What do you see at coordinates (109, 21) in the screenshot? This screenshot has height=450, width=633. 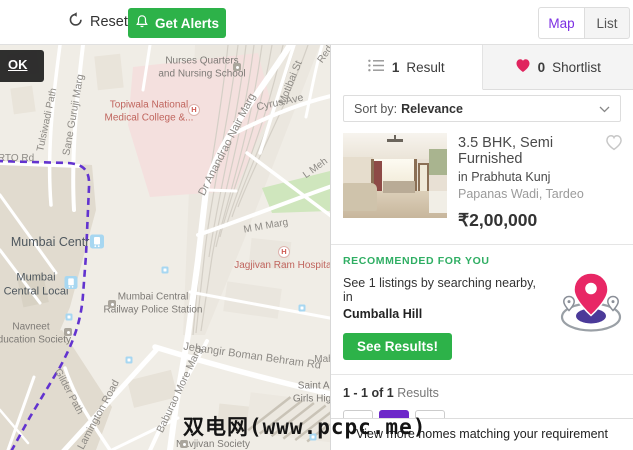 I see `reset-label: Reset` at bounding box center [109, 21].